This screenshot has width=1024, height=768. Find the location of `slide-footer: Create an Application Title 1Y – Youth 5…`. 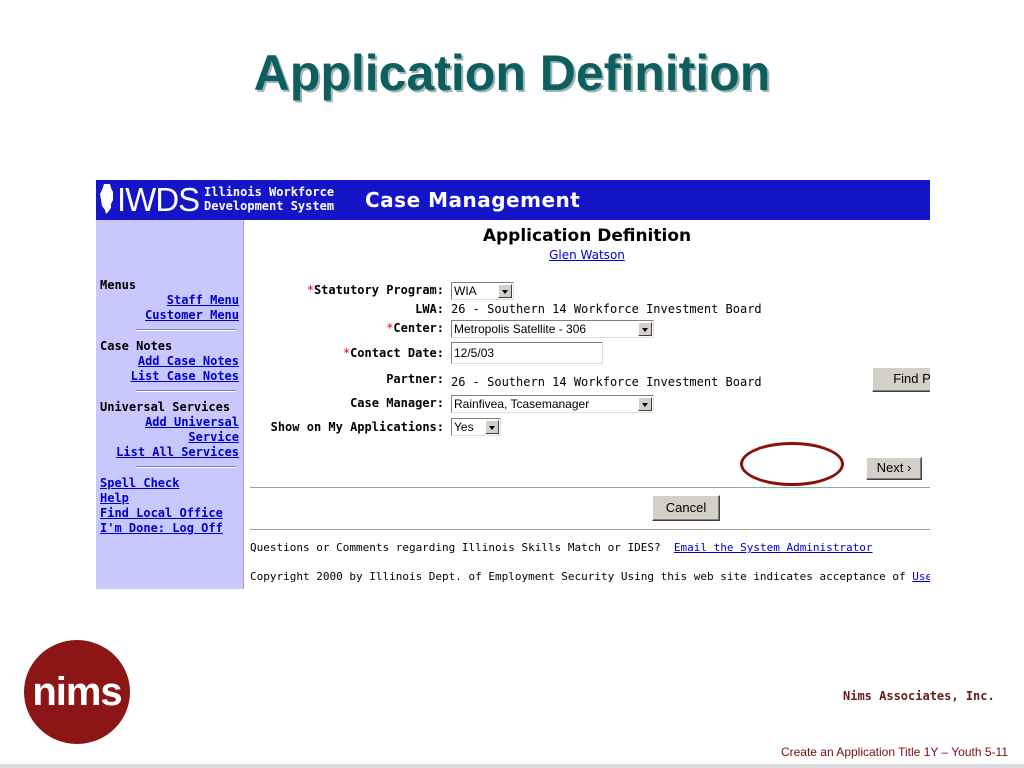

slide-footer: Create an Application Title 1Y – Youth 5… is located at coordinates (894, 752).